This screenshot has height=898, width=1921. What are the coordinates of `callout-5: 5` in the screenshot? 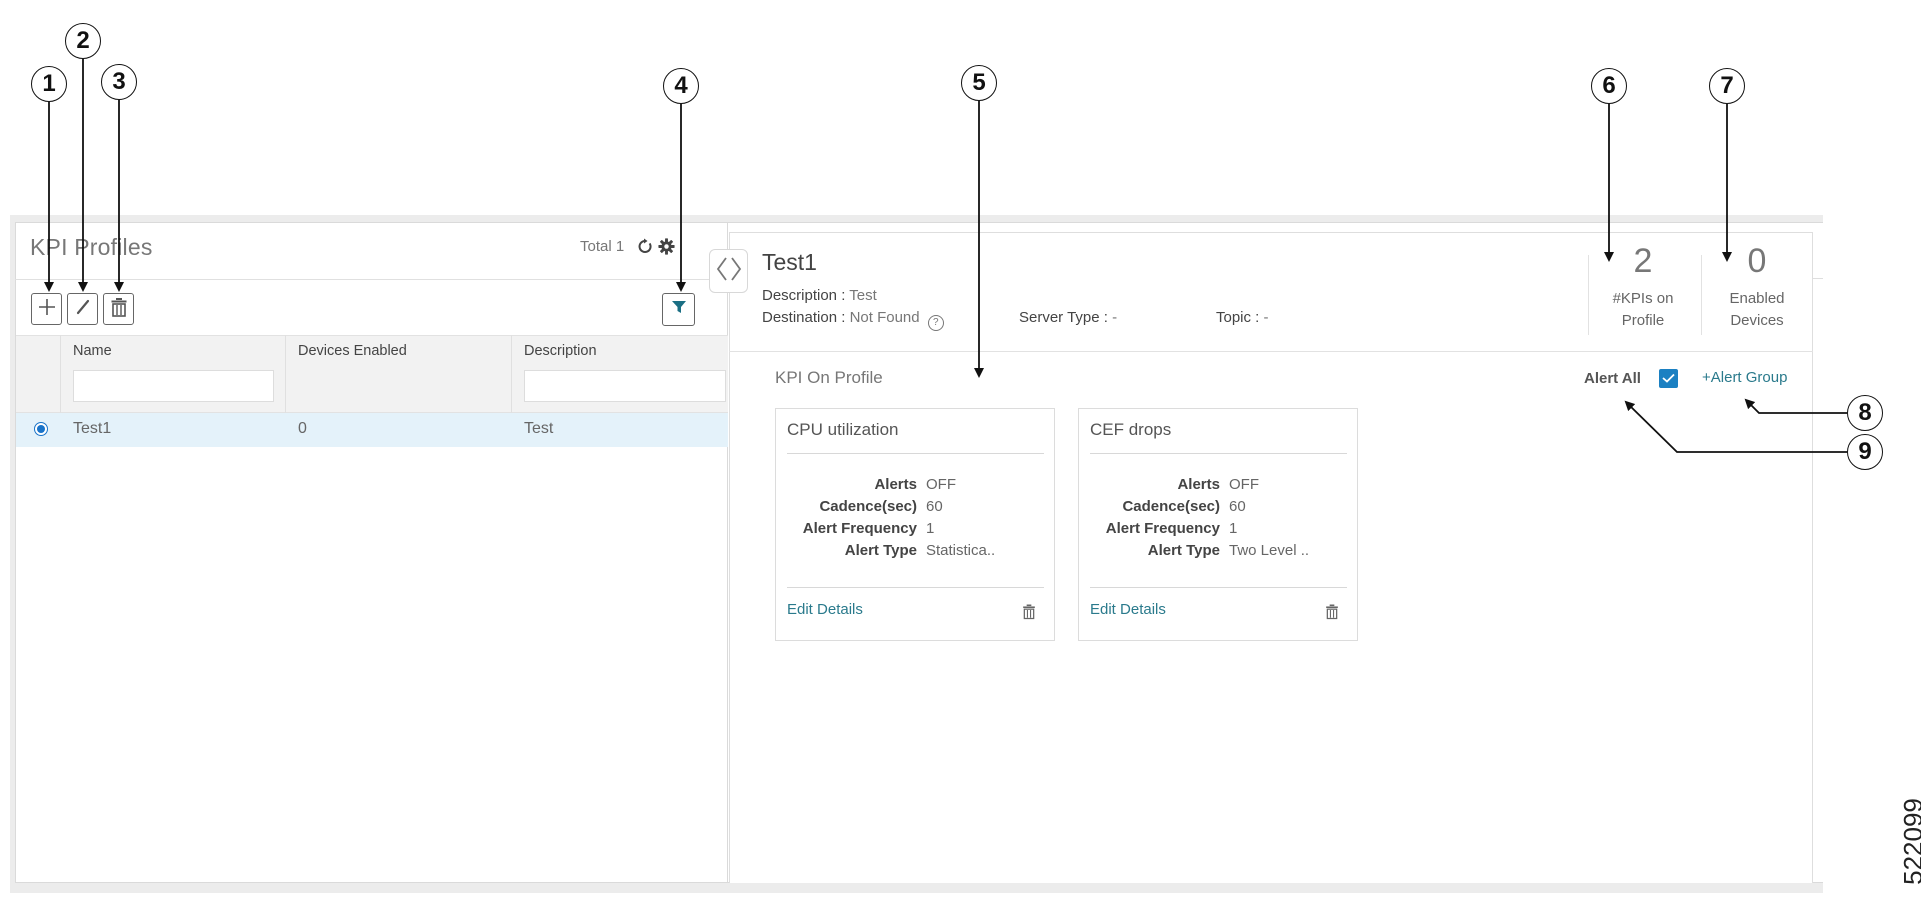 It's located at (979, 83).